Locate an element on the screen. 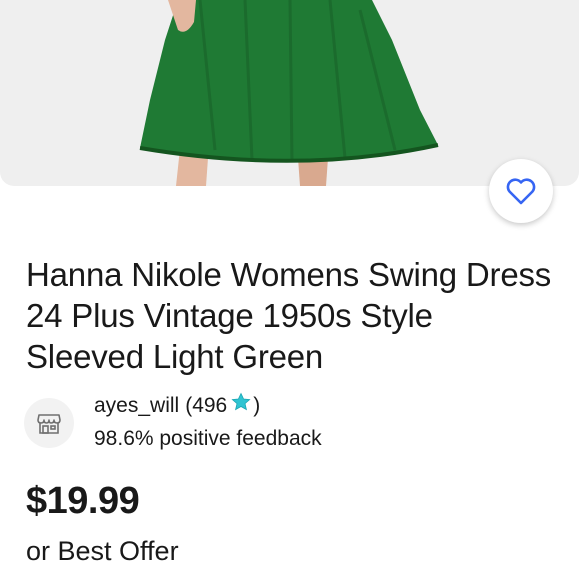 The width and height of the screenshot is (579, 580). heart-outline-icon is located at coordinates (521, 191).